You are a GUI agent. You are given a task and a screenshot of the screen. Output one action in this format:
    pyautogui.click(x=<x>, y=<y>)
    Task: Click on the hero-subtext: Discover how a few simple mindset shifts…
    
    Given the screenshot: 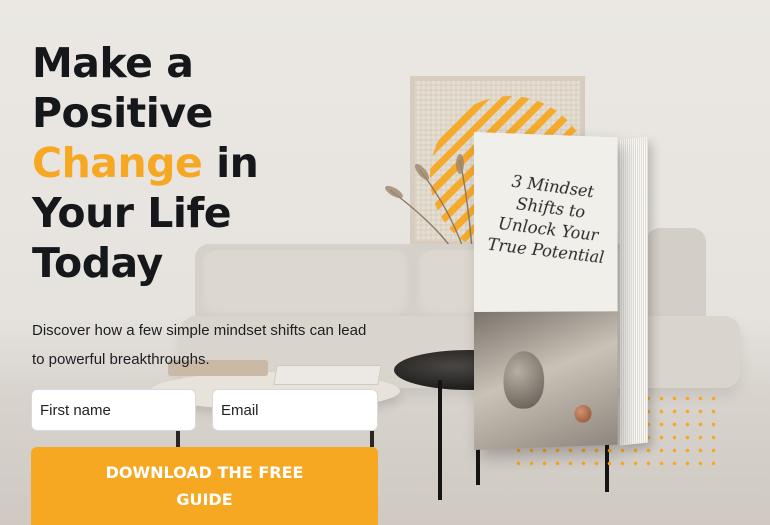 What is the action you would take?
    pyautogui.click(x=199, y=345)
    